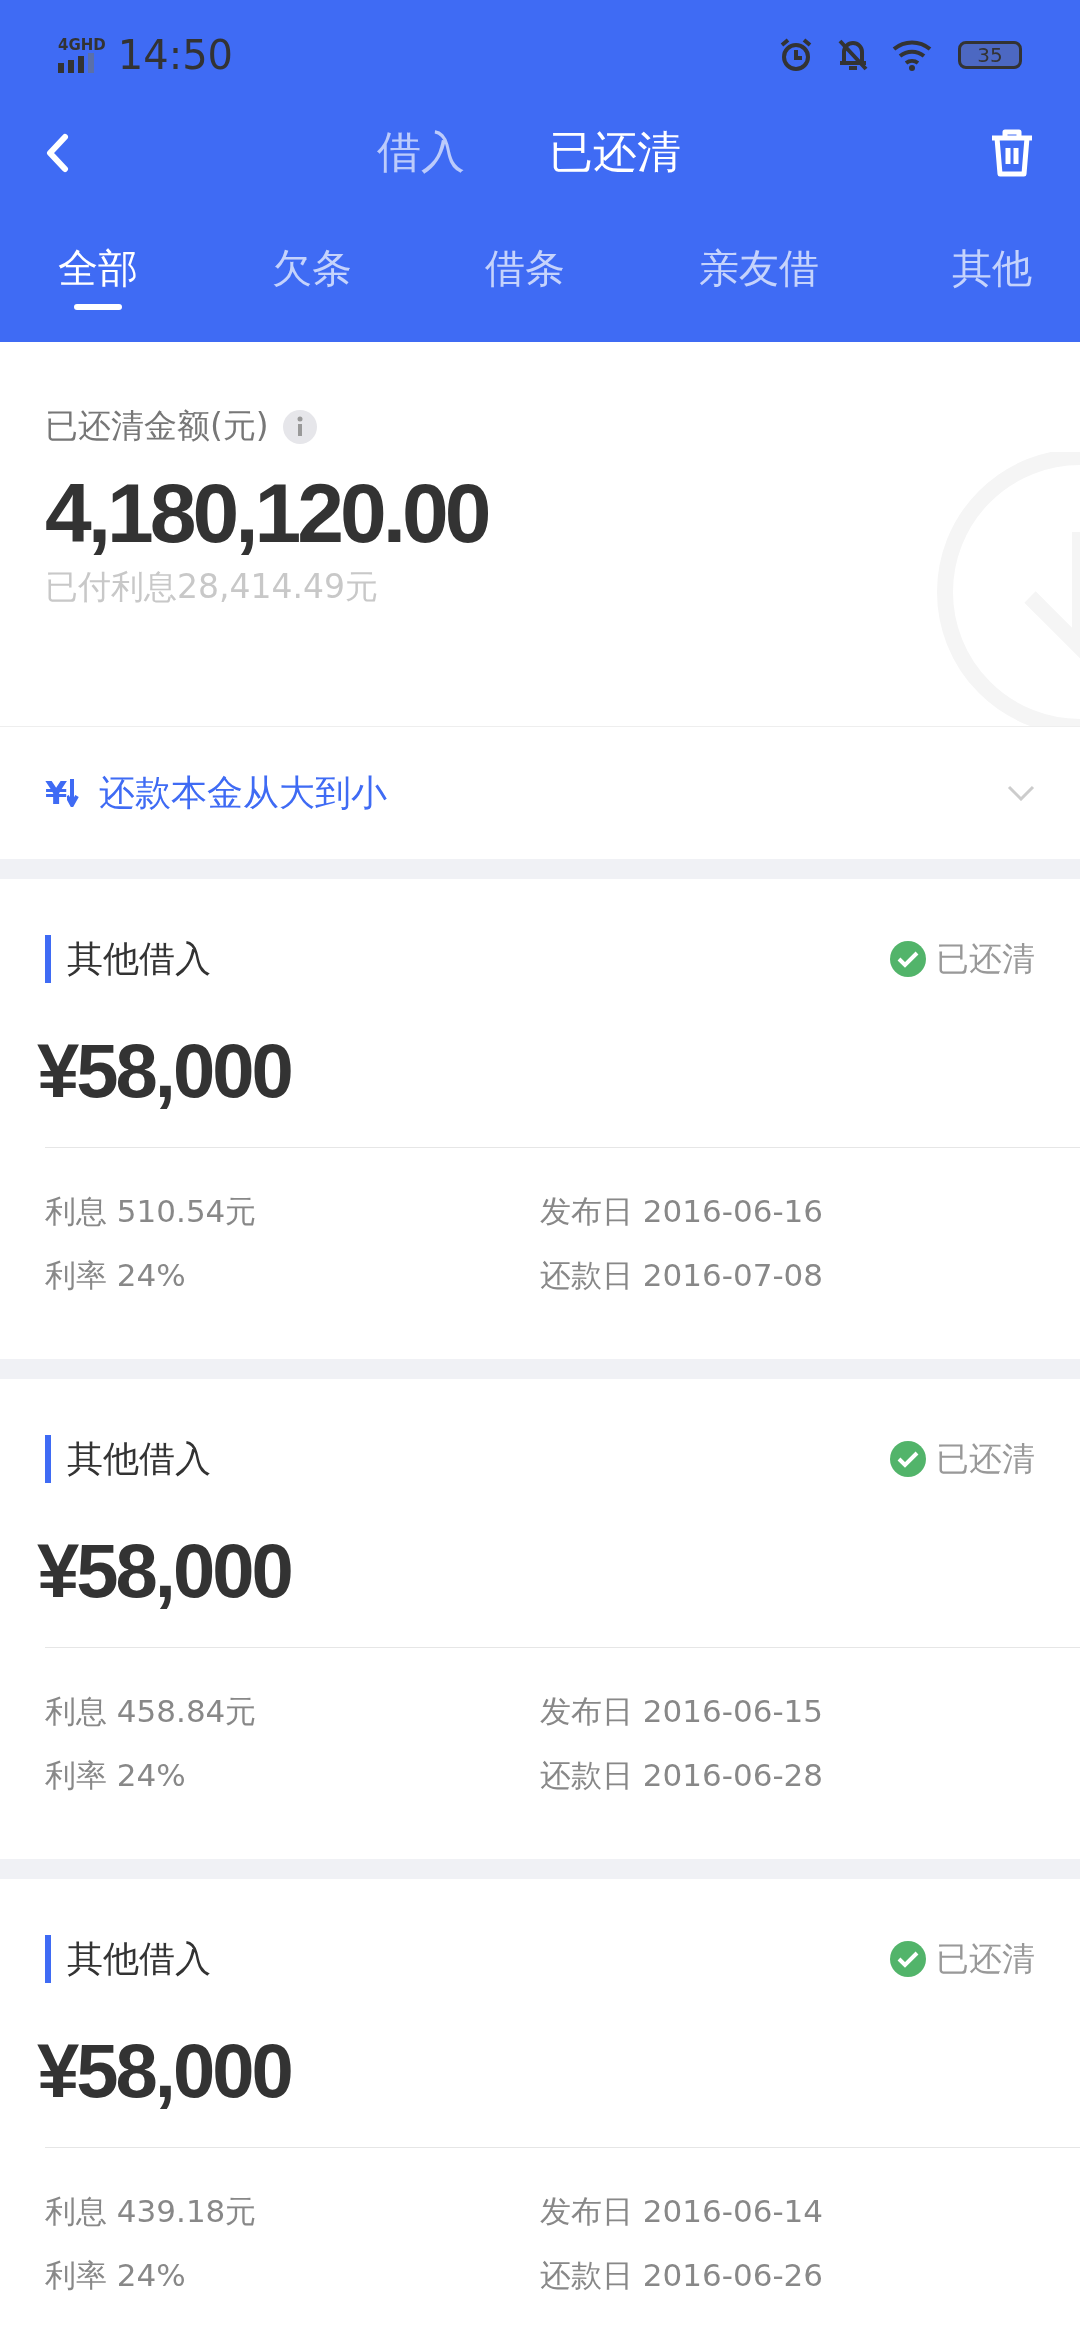  I want to click on summary-label: 已还清金额(元), so click(157, 426).